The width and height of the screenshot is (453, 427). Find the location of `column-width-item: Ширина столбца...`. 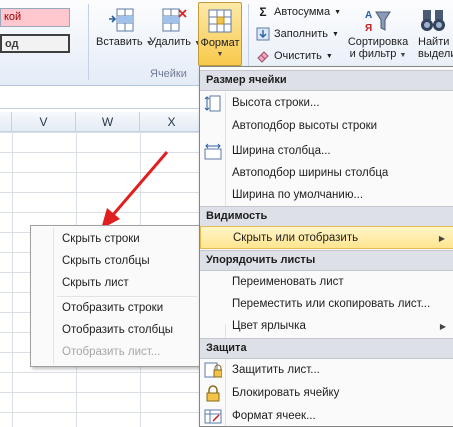

column-width-item: Ширина столбца... is located at coordinates (326, 151).